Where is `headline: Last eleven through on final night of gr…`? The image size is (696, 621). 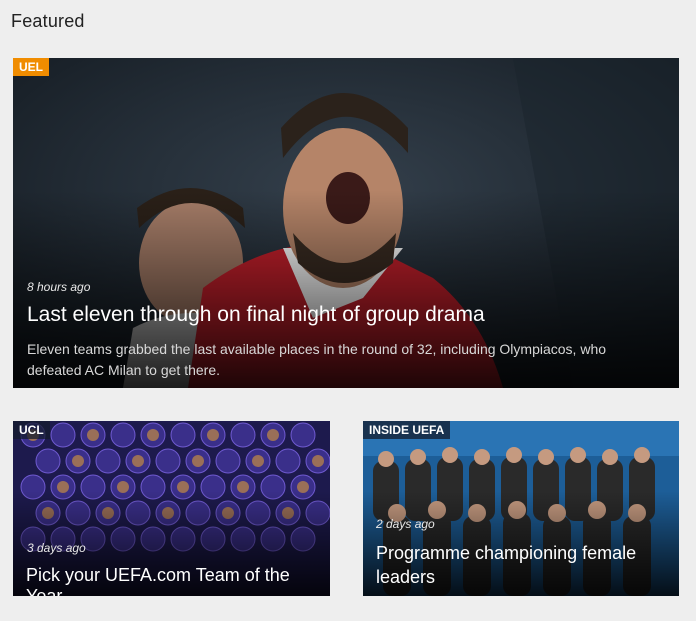 headline: Last eleven through on final night of gr… is located at coordinates (256, 315).